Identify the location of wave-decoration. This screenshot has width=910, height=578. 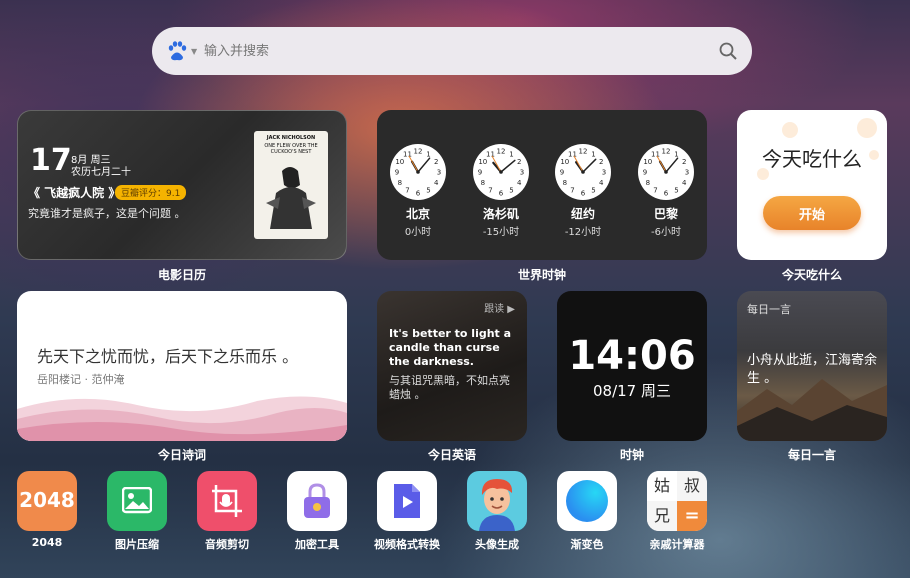
(182, 418).